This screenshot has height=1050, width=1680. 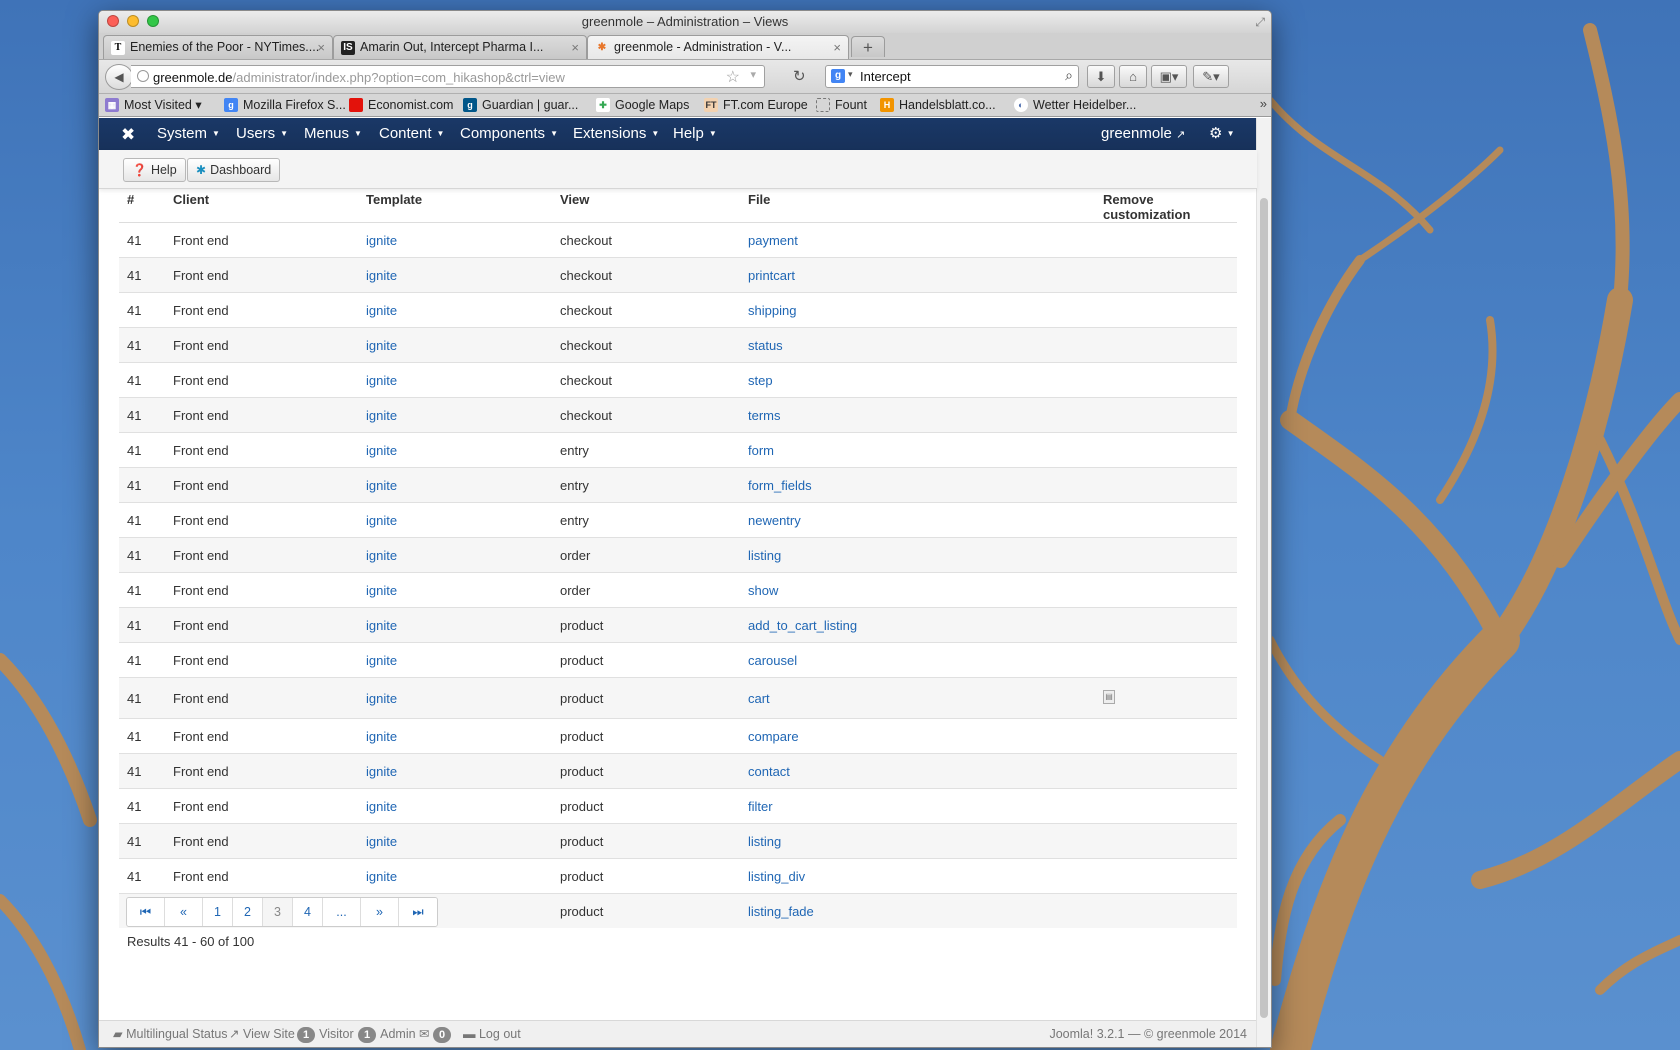 I want to click on menu-menus: Menus ▼, so click(x=333, y=134).